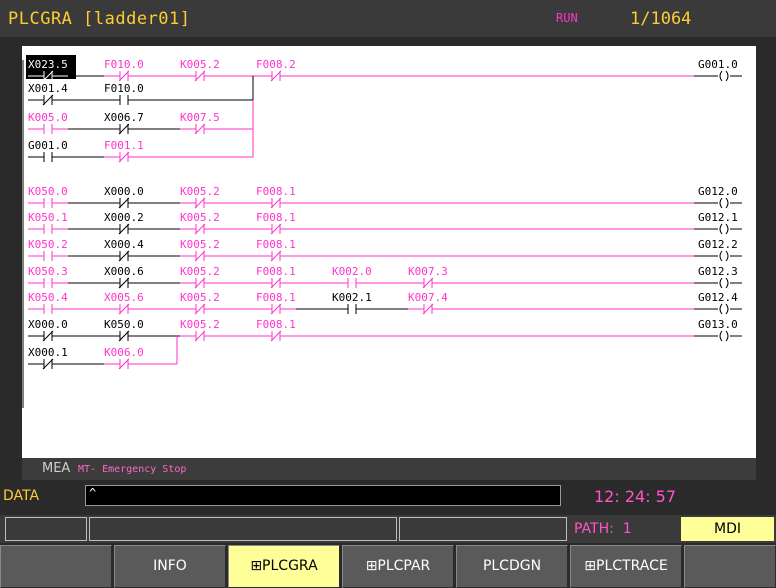 Image resolution: width=776 pixels, height=588 pixels. I want to click on data-row: DATA ^ 12: 24: 57, so click(388, 496).